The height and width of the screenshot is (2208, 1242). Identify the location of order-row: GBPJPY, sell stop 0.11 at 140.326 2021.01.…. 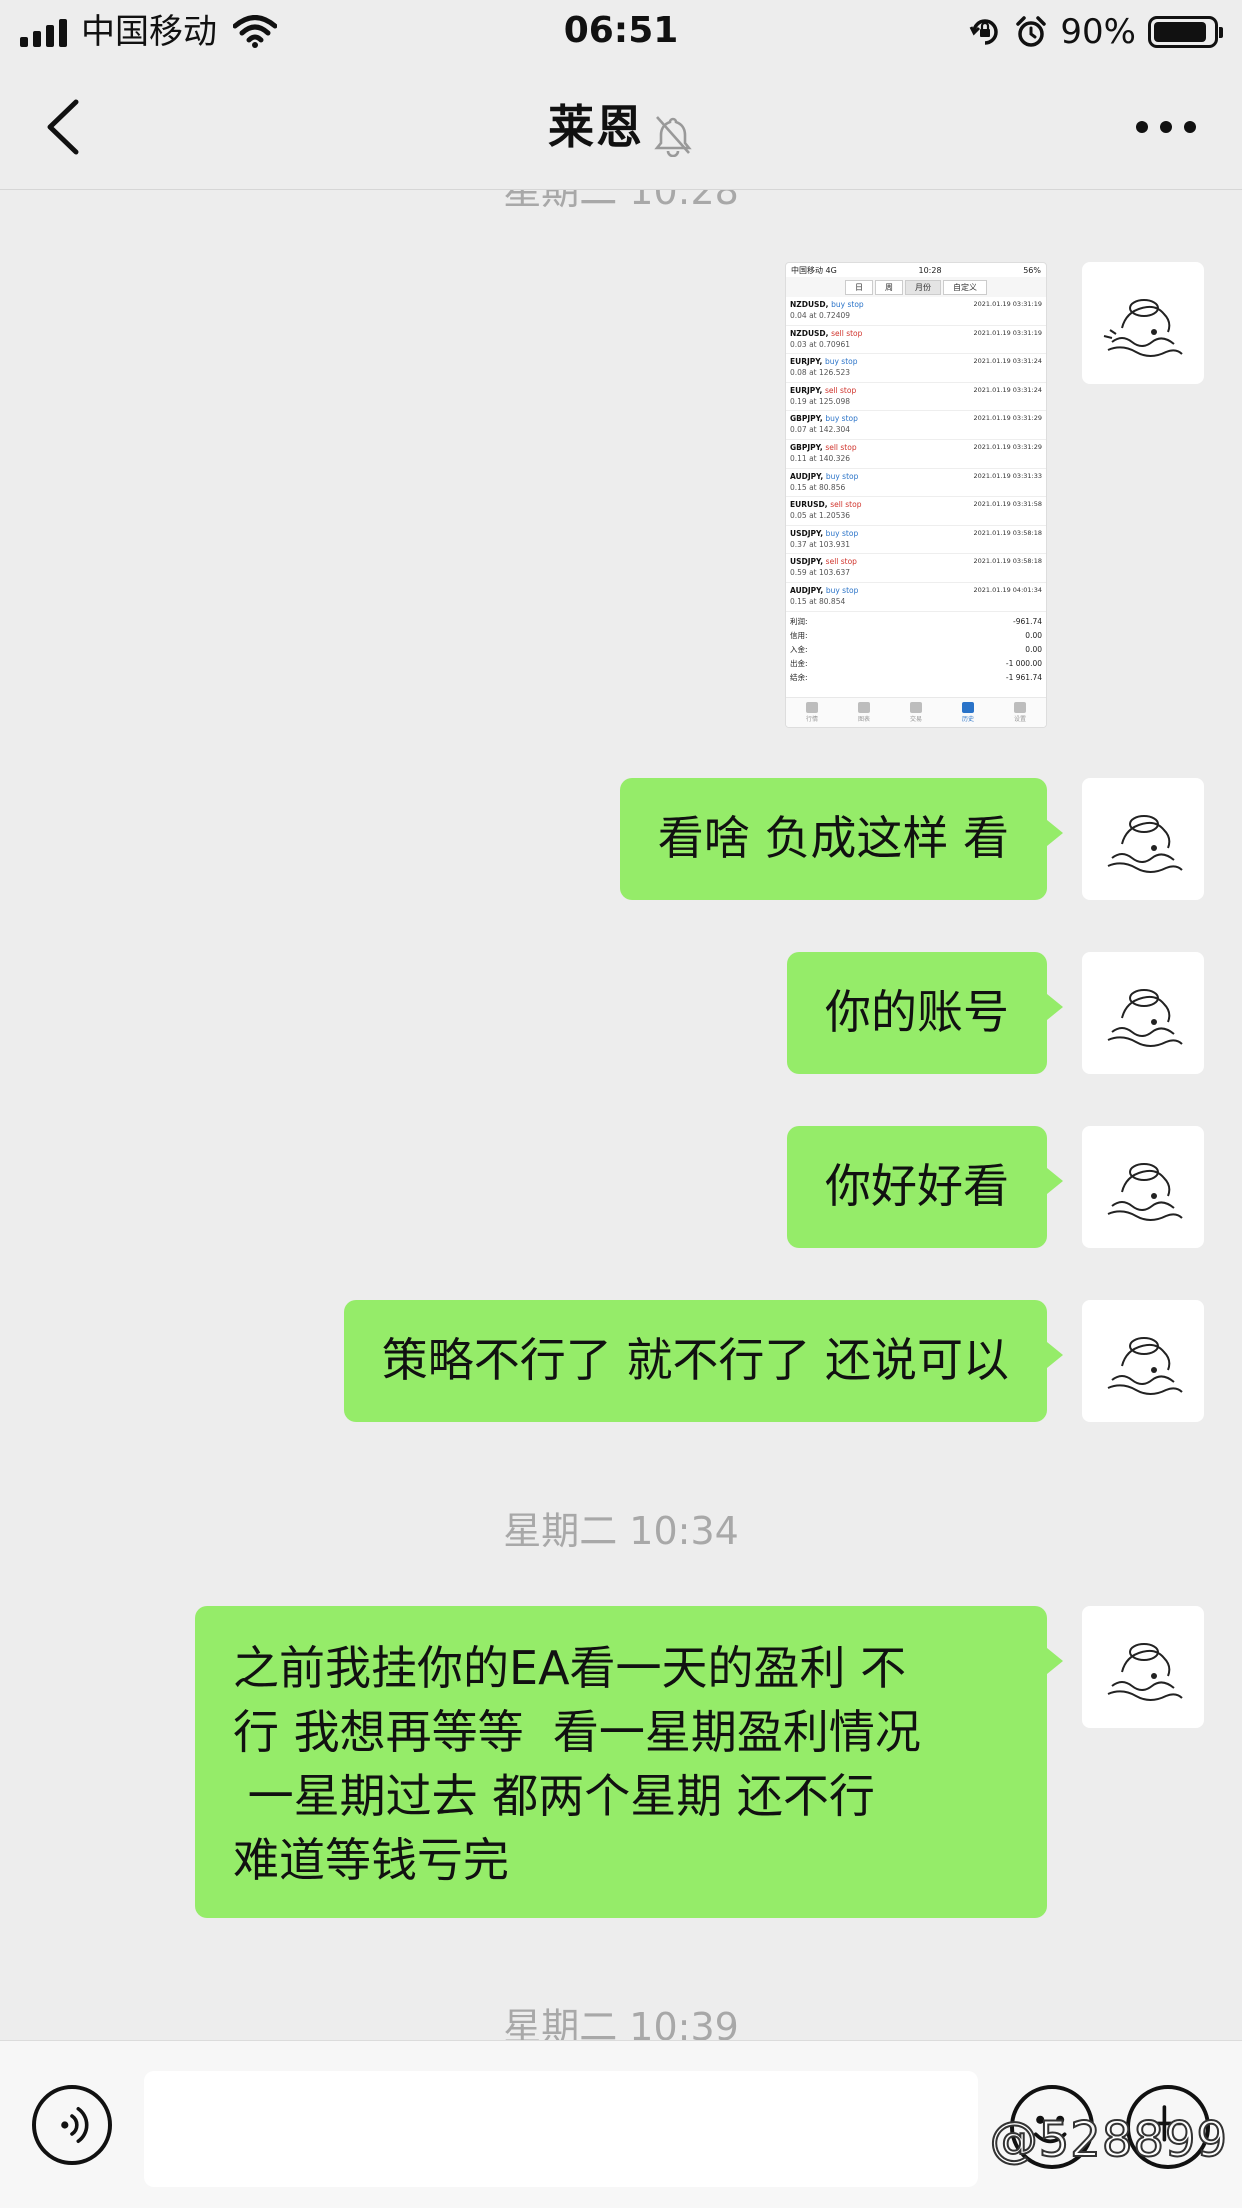
(916, 454).